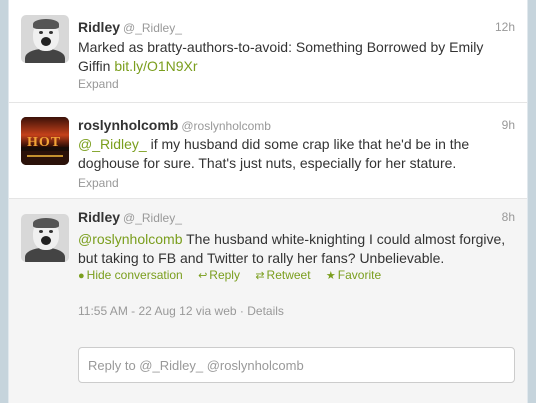 This screenshot has height=403, width=536. I want to click on reply-arrow-icon: ↩, so click(203, 276).